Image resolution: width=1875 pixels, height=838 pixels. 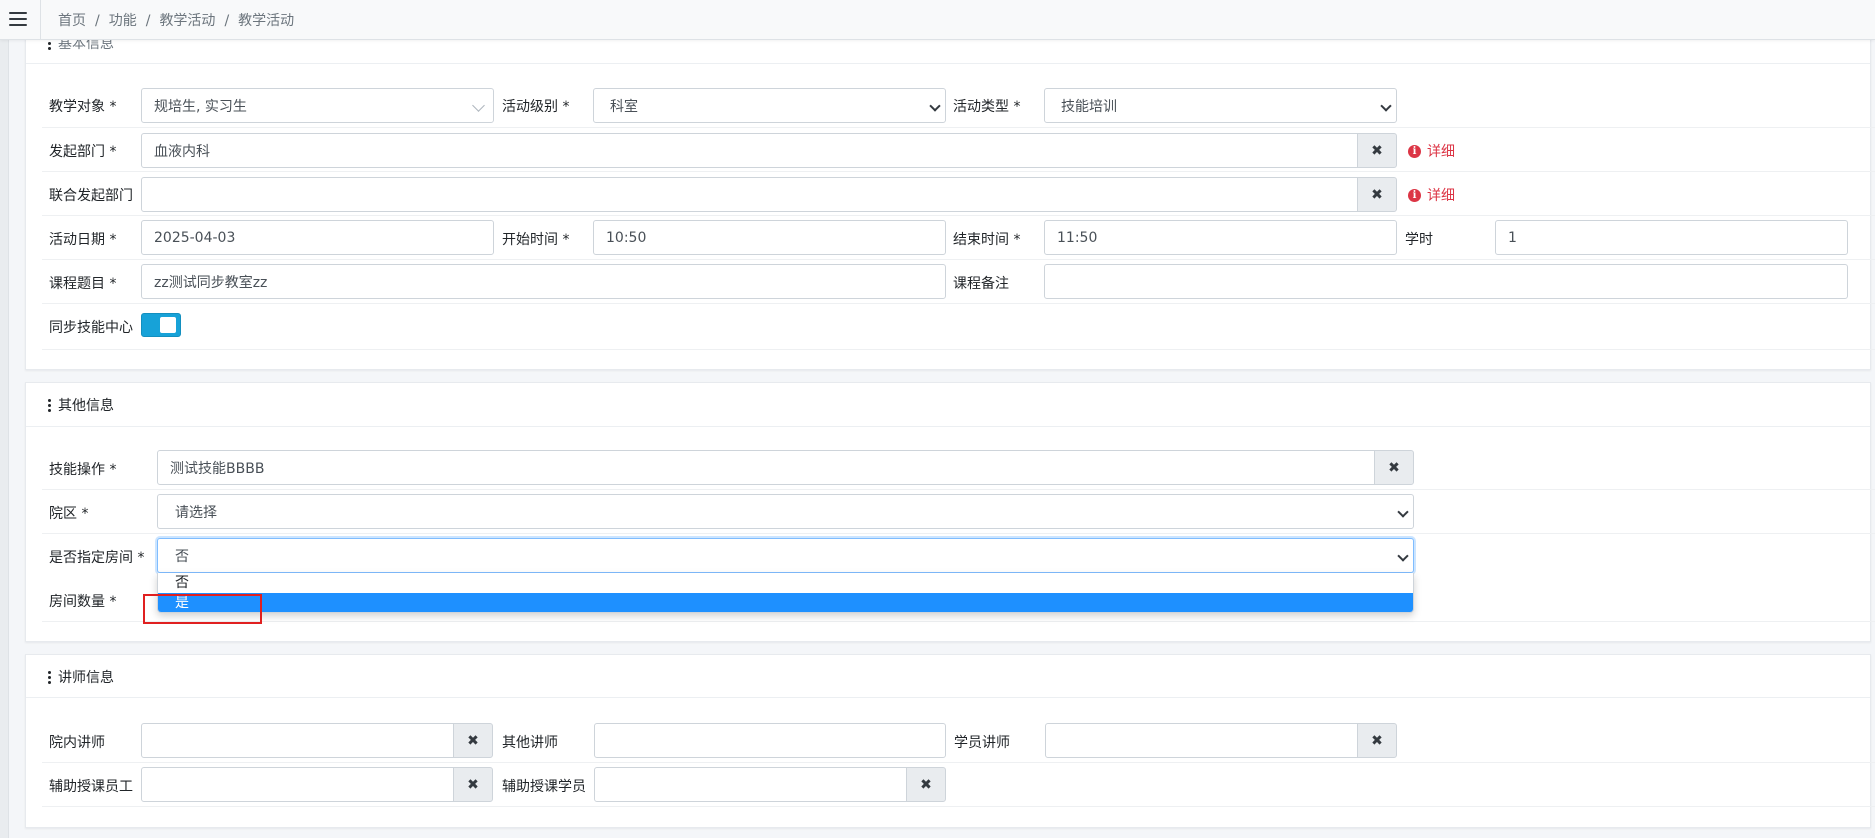 What do you see at coordinates (298, 784) in the screenshot?
I see `assist-staff-input` at bounding box center [298, 784].